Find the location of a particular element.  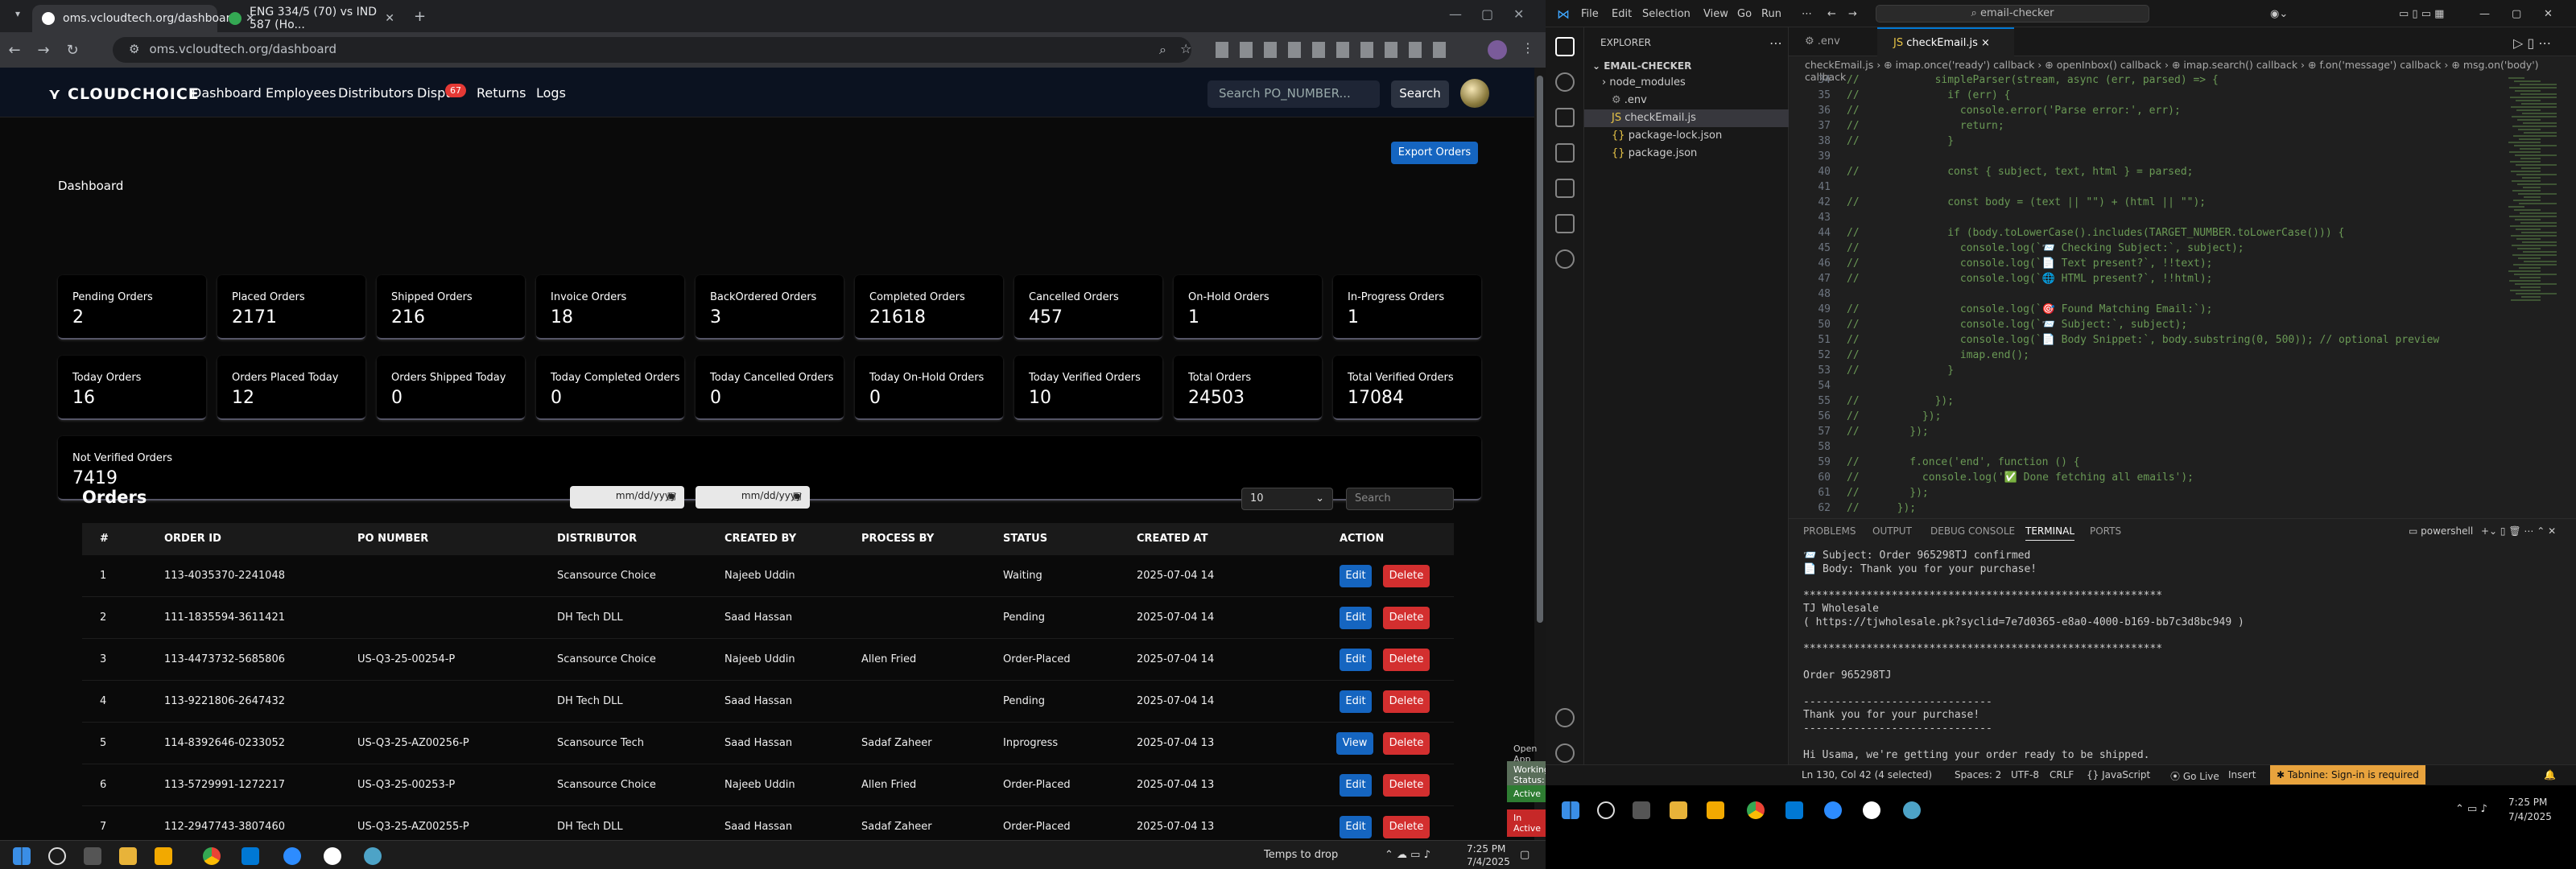

tab-env: ⚙ .env is located at coordinates (1833, 41).